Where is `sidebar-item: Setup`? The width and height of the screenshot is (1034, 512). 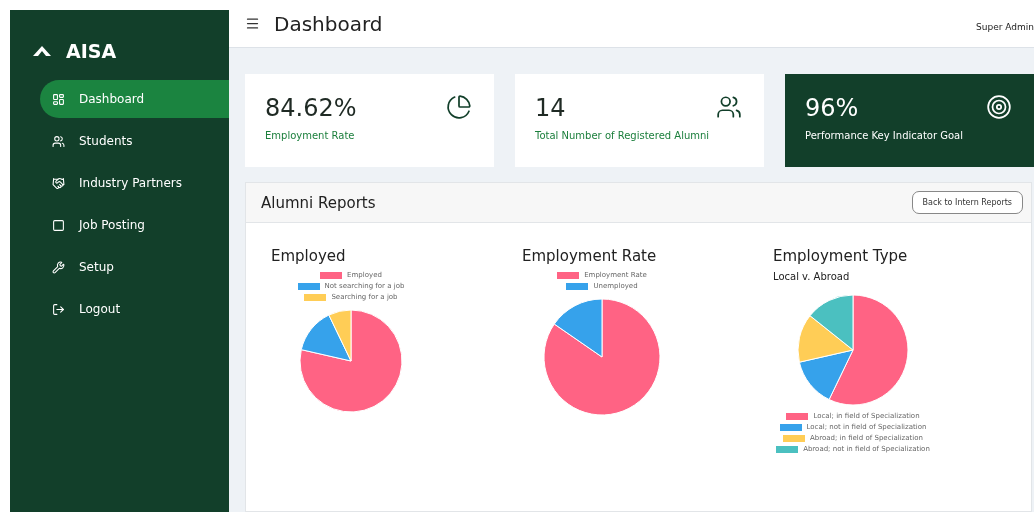
sidebar-item: Setup is located at coordinates (134, 267).